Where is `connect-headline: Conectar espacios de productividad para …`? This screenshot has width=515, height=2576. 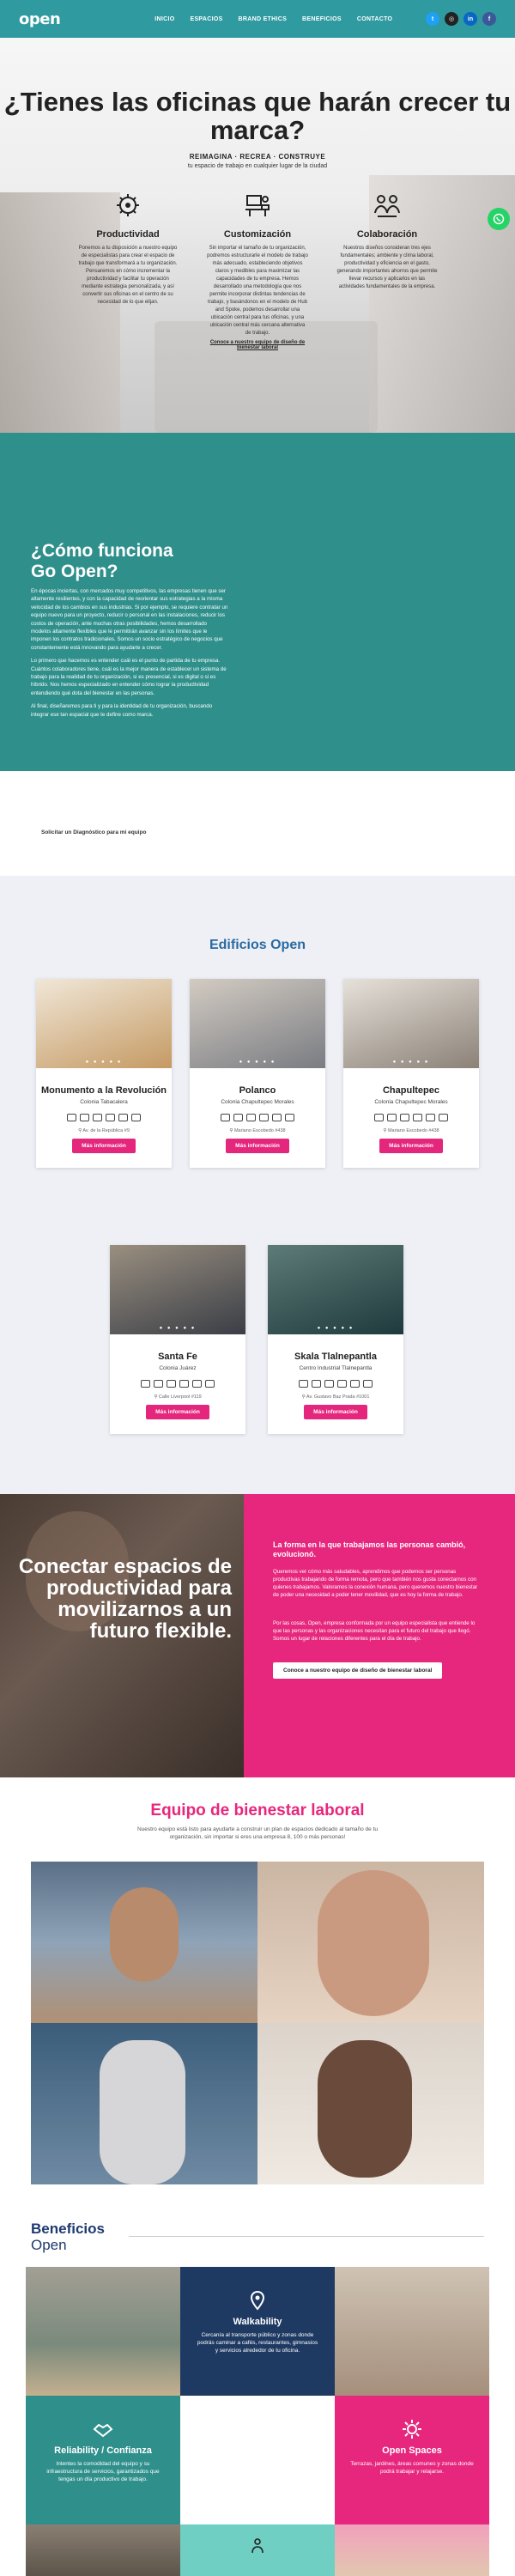
connect-headline: Conectar espacios de productividad para … is located at coordinates (125, 1599).